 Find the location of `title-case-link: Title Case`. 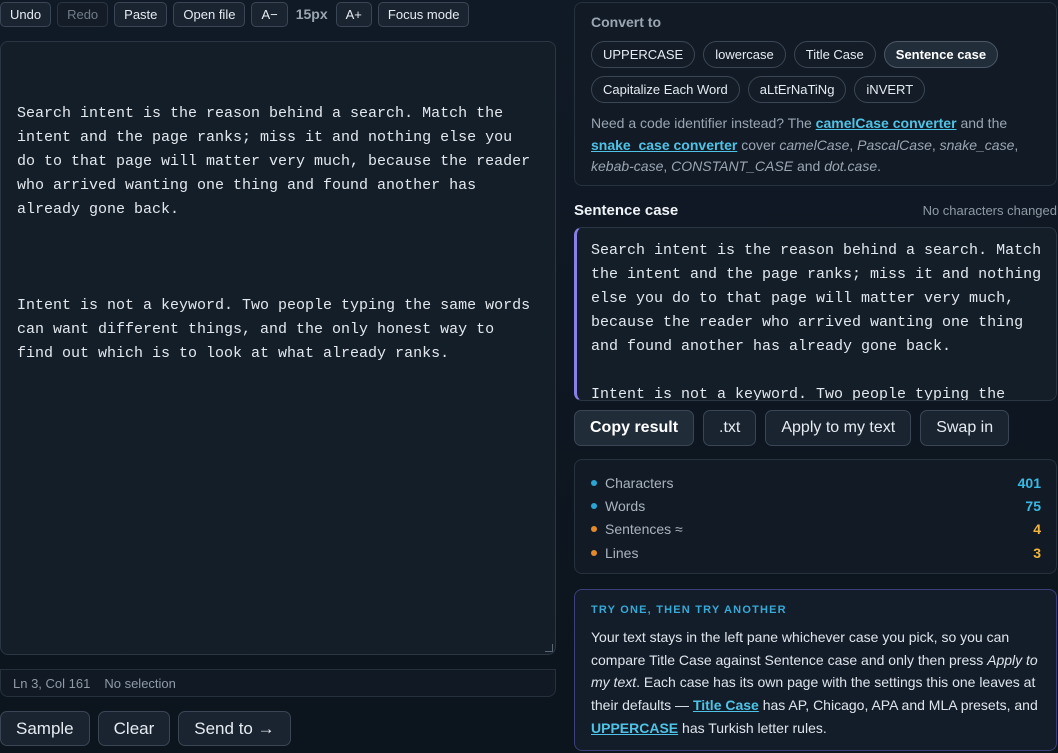

title-case-link: Title Case is located at coordinates (726, 705).